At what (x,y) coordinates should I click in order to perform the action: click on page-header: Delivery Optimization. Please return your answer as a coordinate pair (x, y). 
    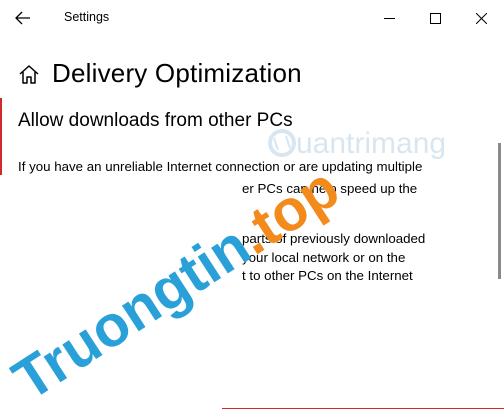
    Looking at the image, I should click on (252, 76).